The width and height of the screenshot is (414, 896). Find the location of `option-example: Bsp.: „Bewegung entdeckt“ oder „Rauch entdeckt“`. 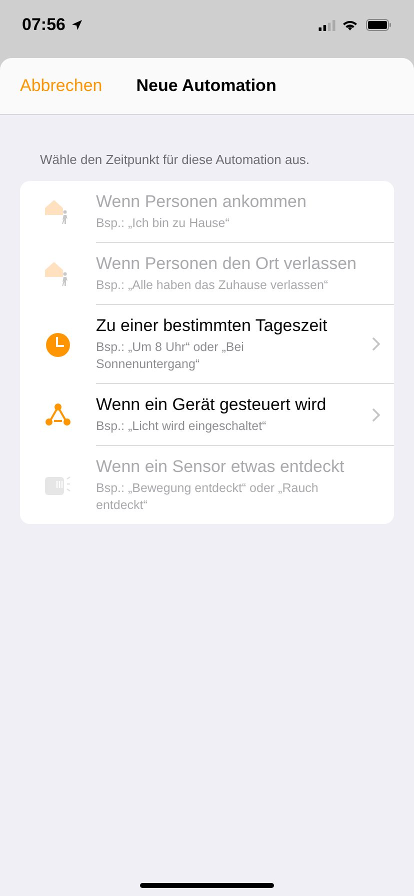

option-example: Bsp.: „Bewegung entdeckt“ oder „Rauch entdeckt“ is located at coordinates (208, 497).